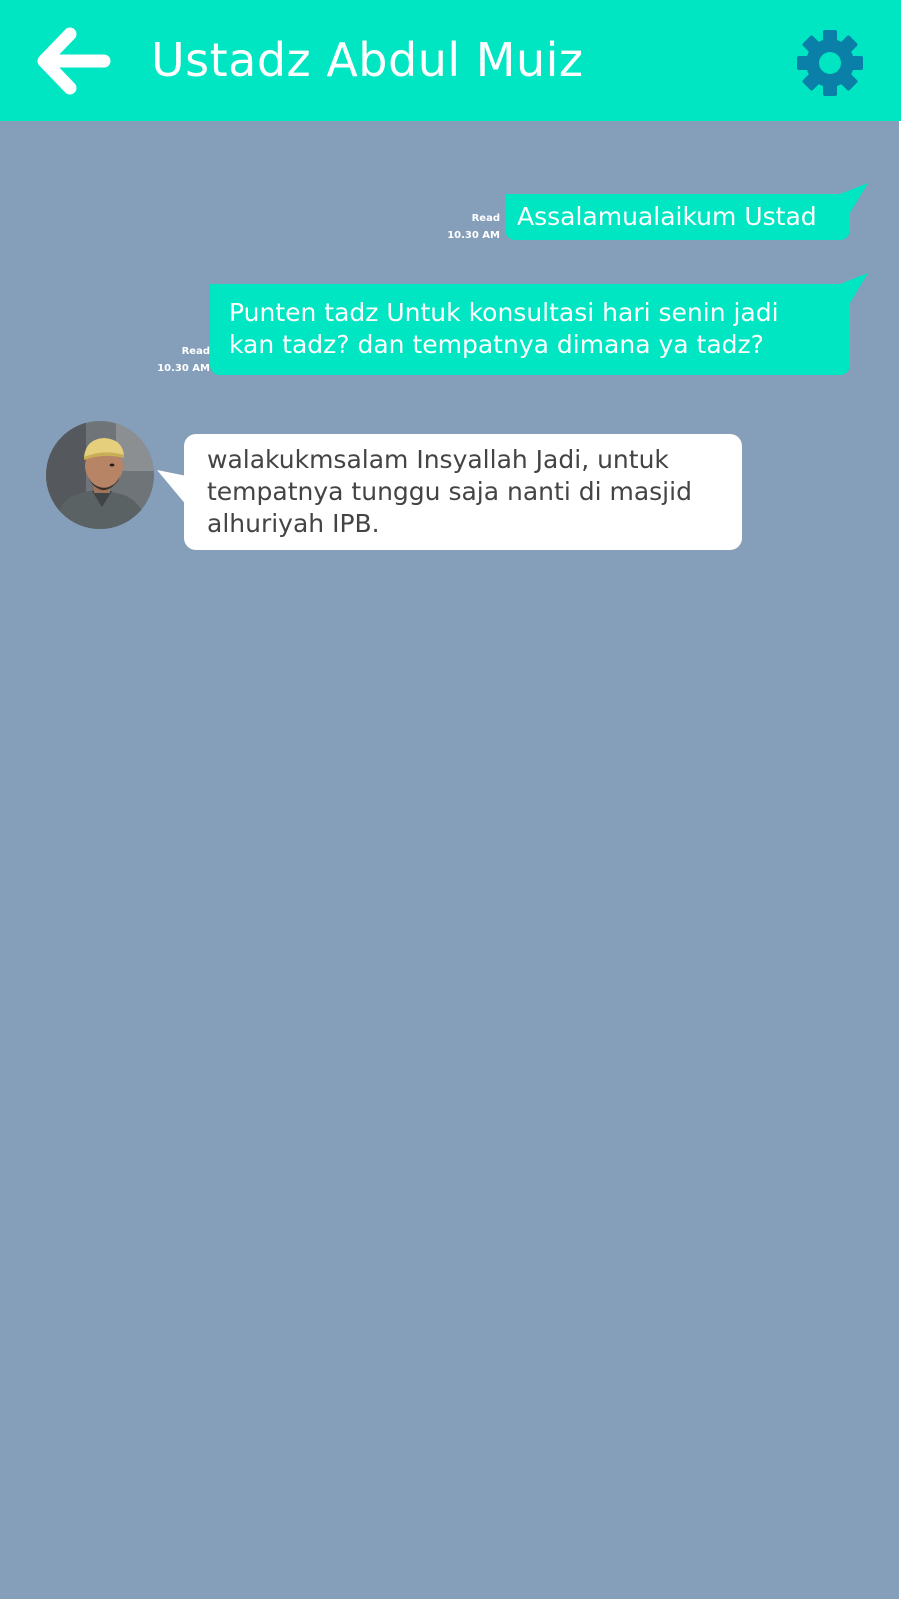 This screenshot has width=901, height=1601. What do you see at coordinates (367, 60) in the screenshot?
I see `page-title: Ustadz Abdul Muiz` at bounding box center [367, 60].